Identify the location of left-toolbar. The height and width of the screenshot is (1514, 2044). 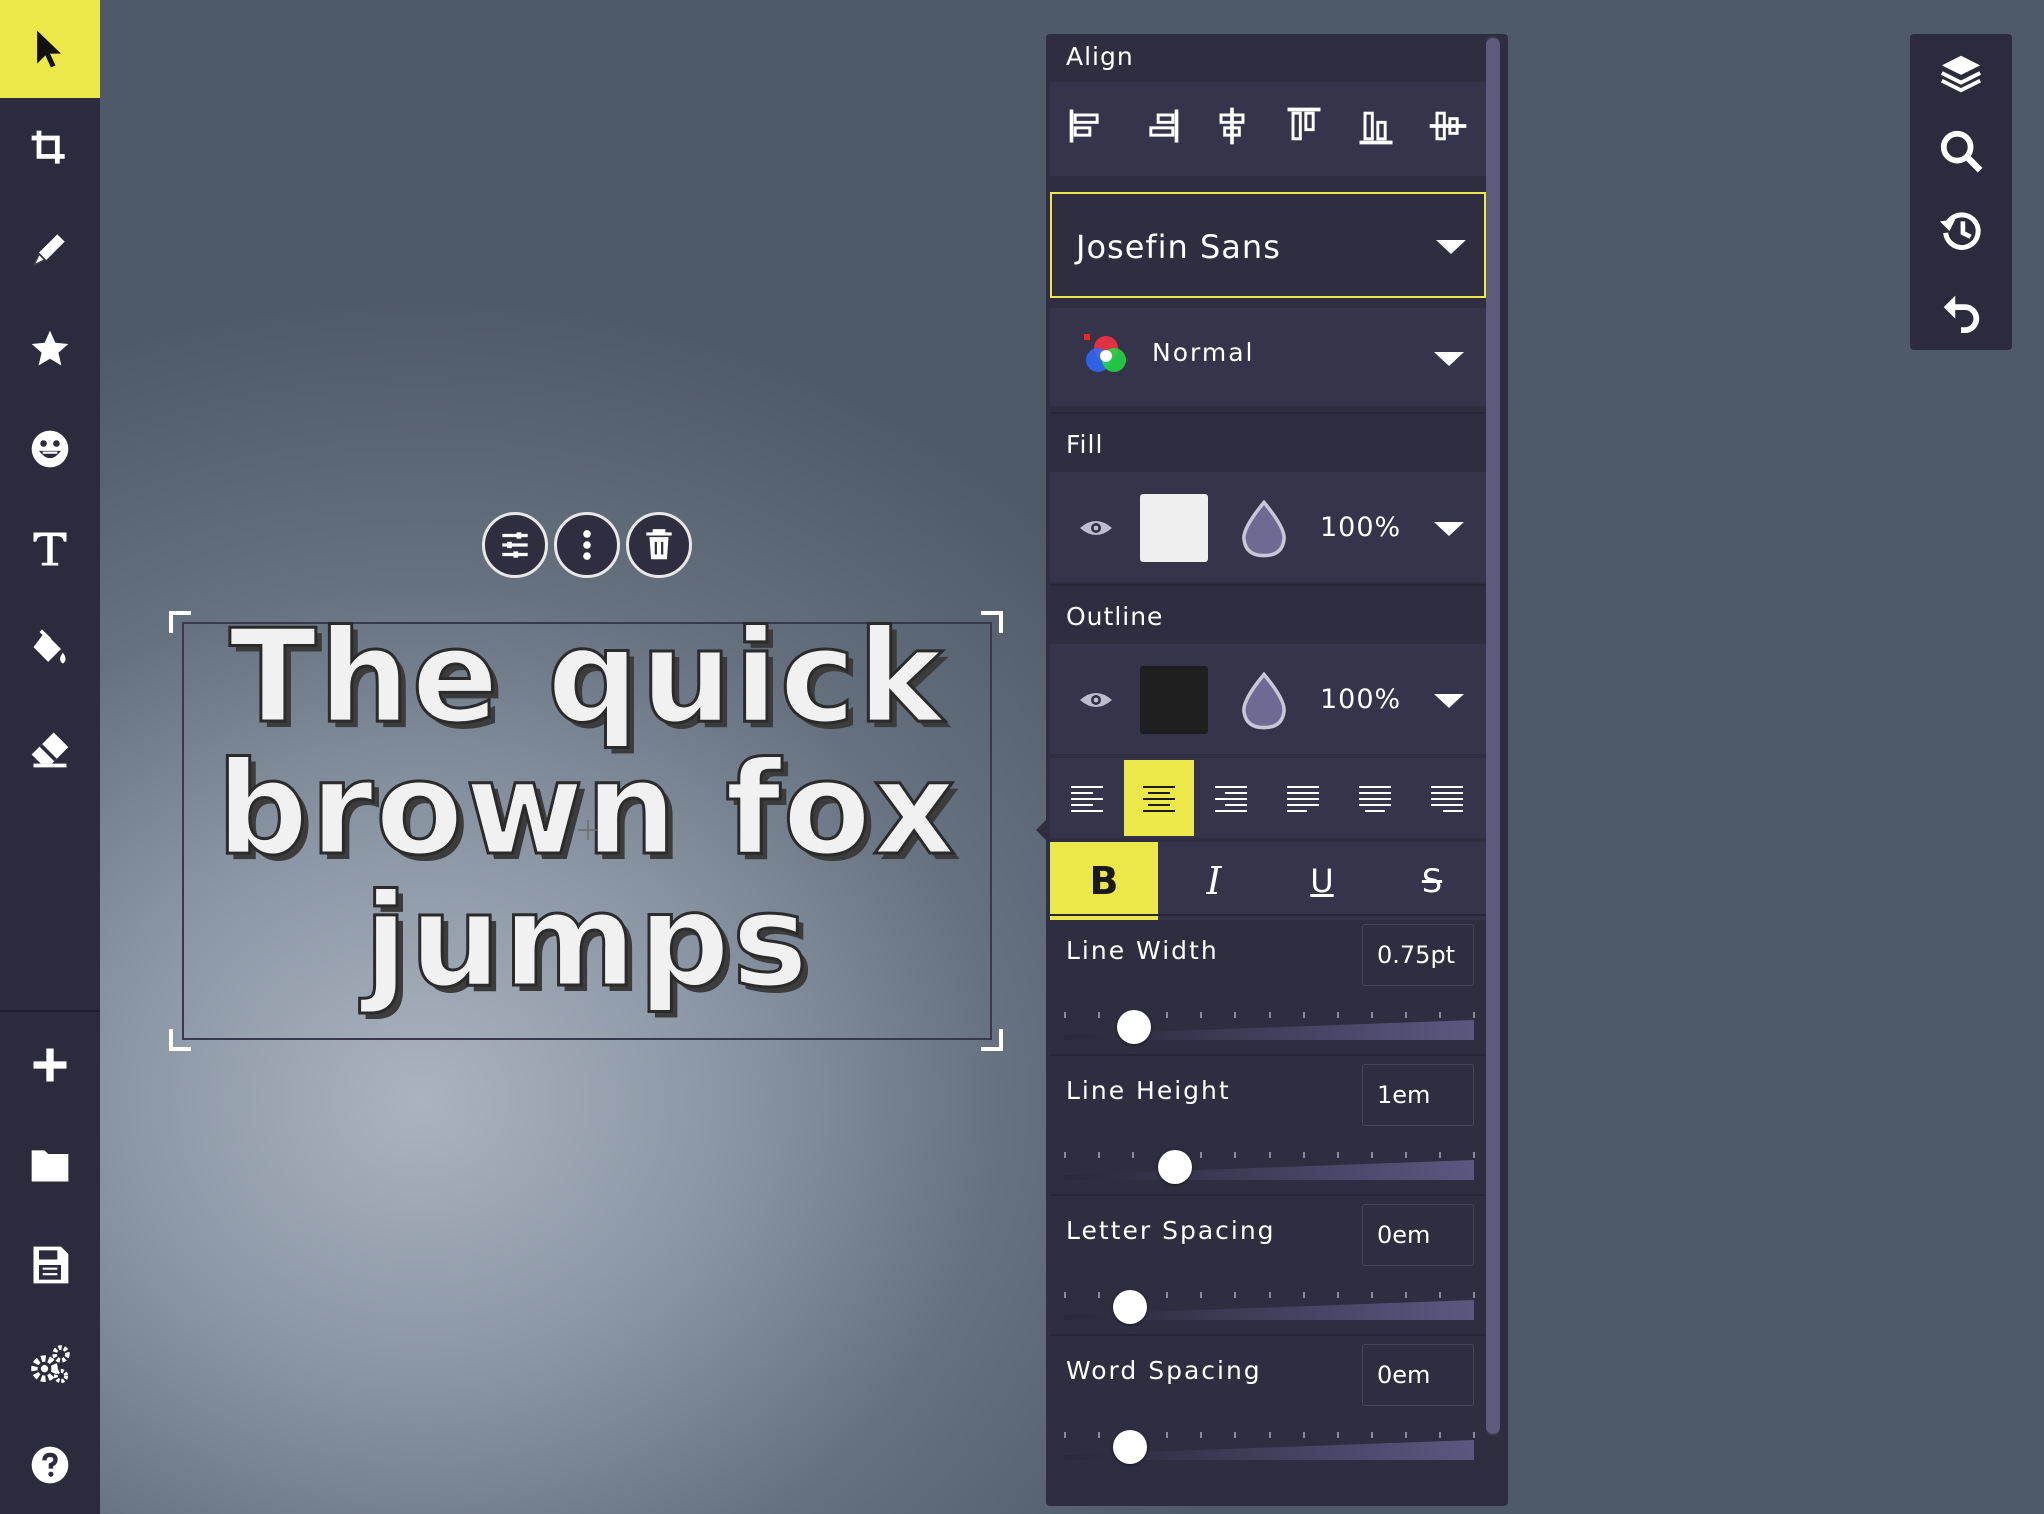
(50, 757).